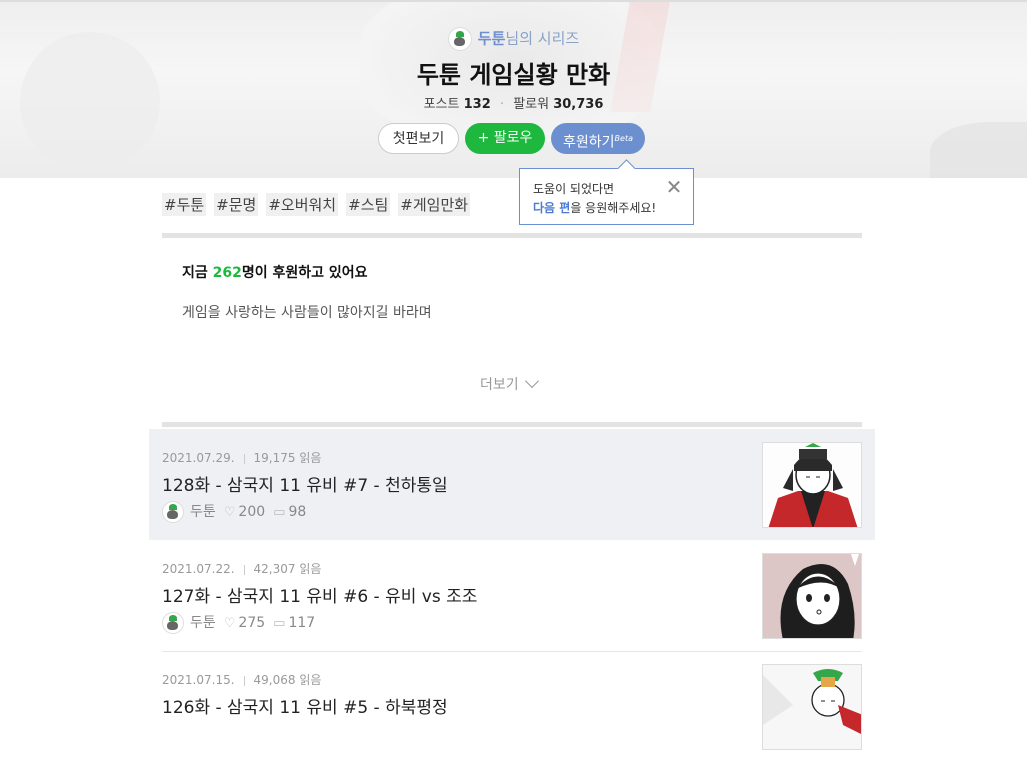 This screenshot has width=1027, height=762. I want to click on more-label: 더보기, so click(499, 385).